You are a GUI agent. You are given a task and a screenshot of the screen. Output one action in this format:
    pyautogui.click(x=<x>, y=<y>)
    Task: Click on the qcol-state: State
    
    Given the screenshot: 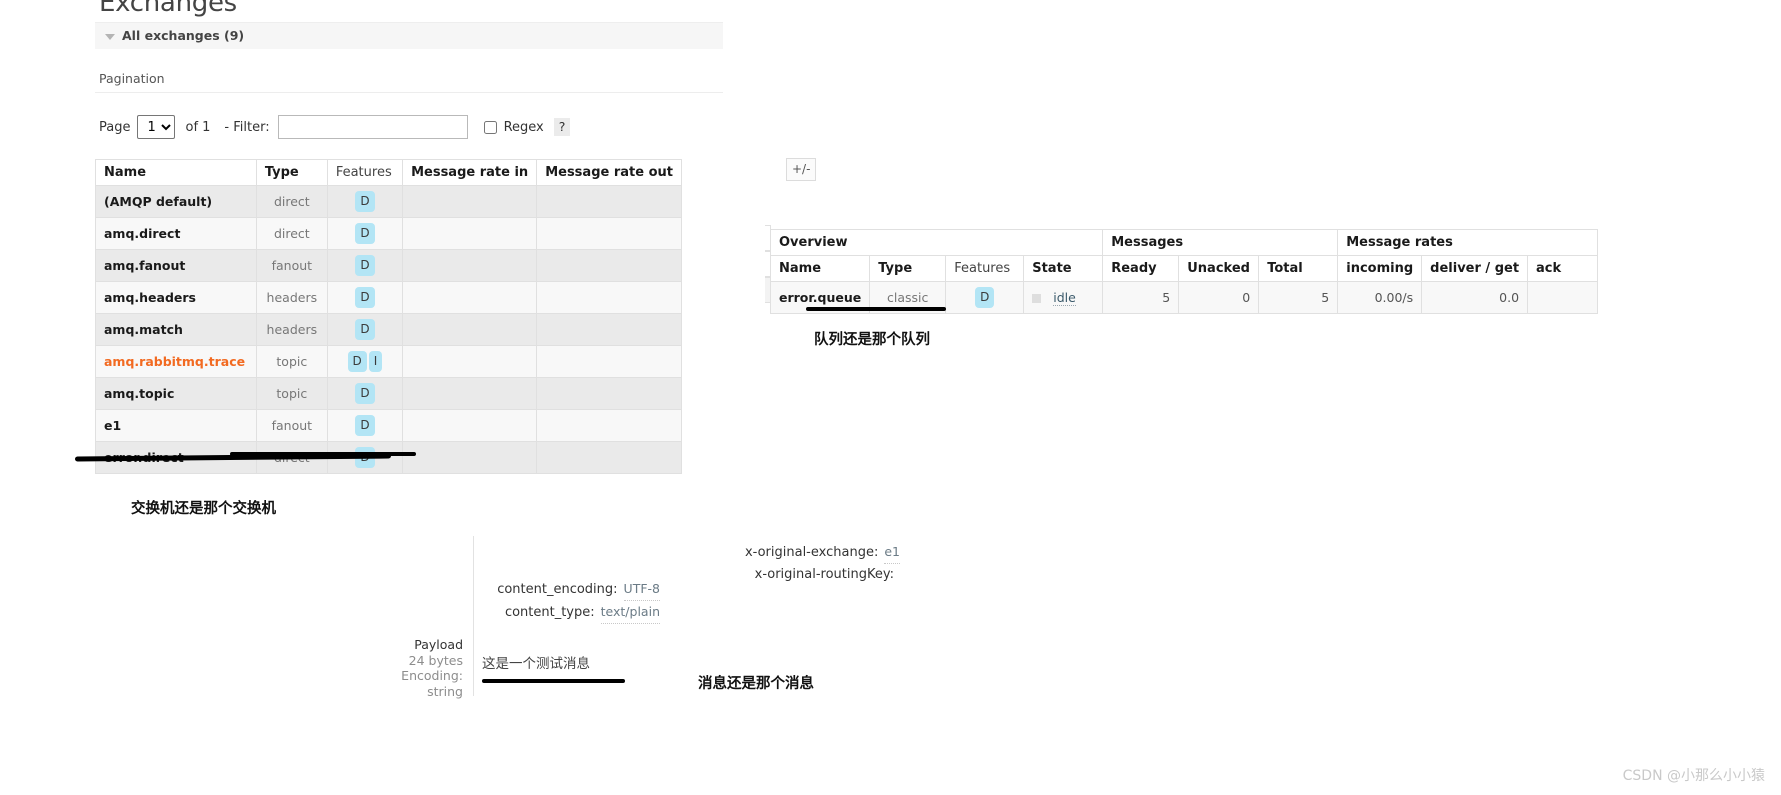 What is the action you would take?
    pyautogui.click(x=1063, y=268)
    